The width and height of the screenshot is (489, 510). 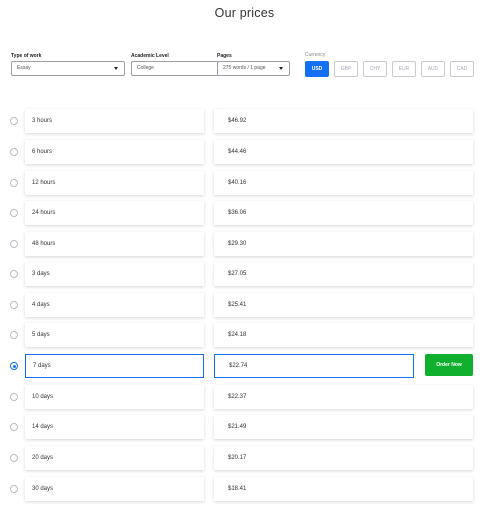 I want to click on deadline-option: 5 days, so click(x=114, y=335).